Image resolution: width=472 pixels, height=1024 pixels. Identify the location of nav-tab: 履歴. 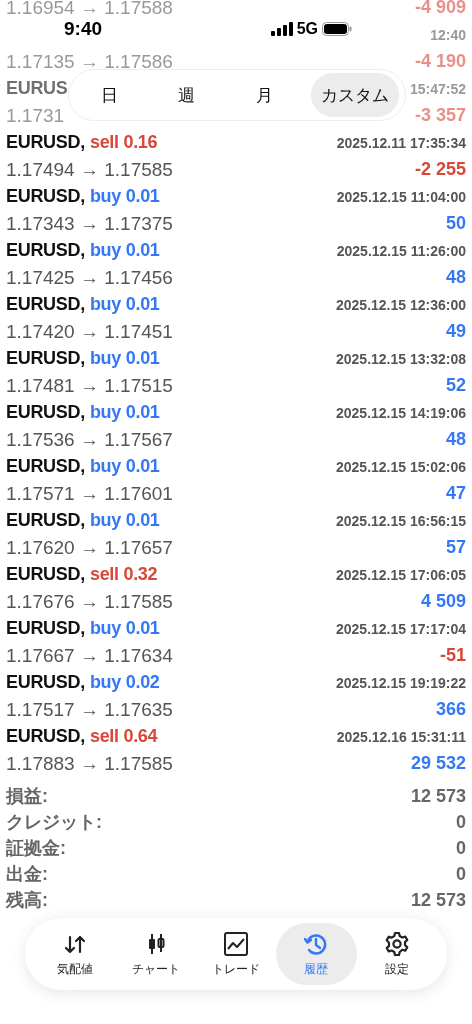
(316, 954).